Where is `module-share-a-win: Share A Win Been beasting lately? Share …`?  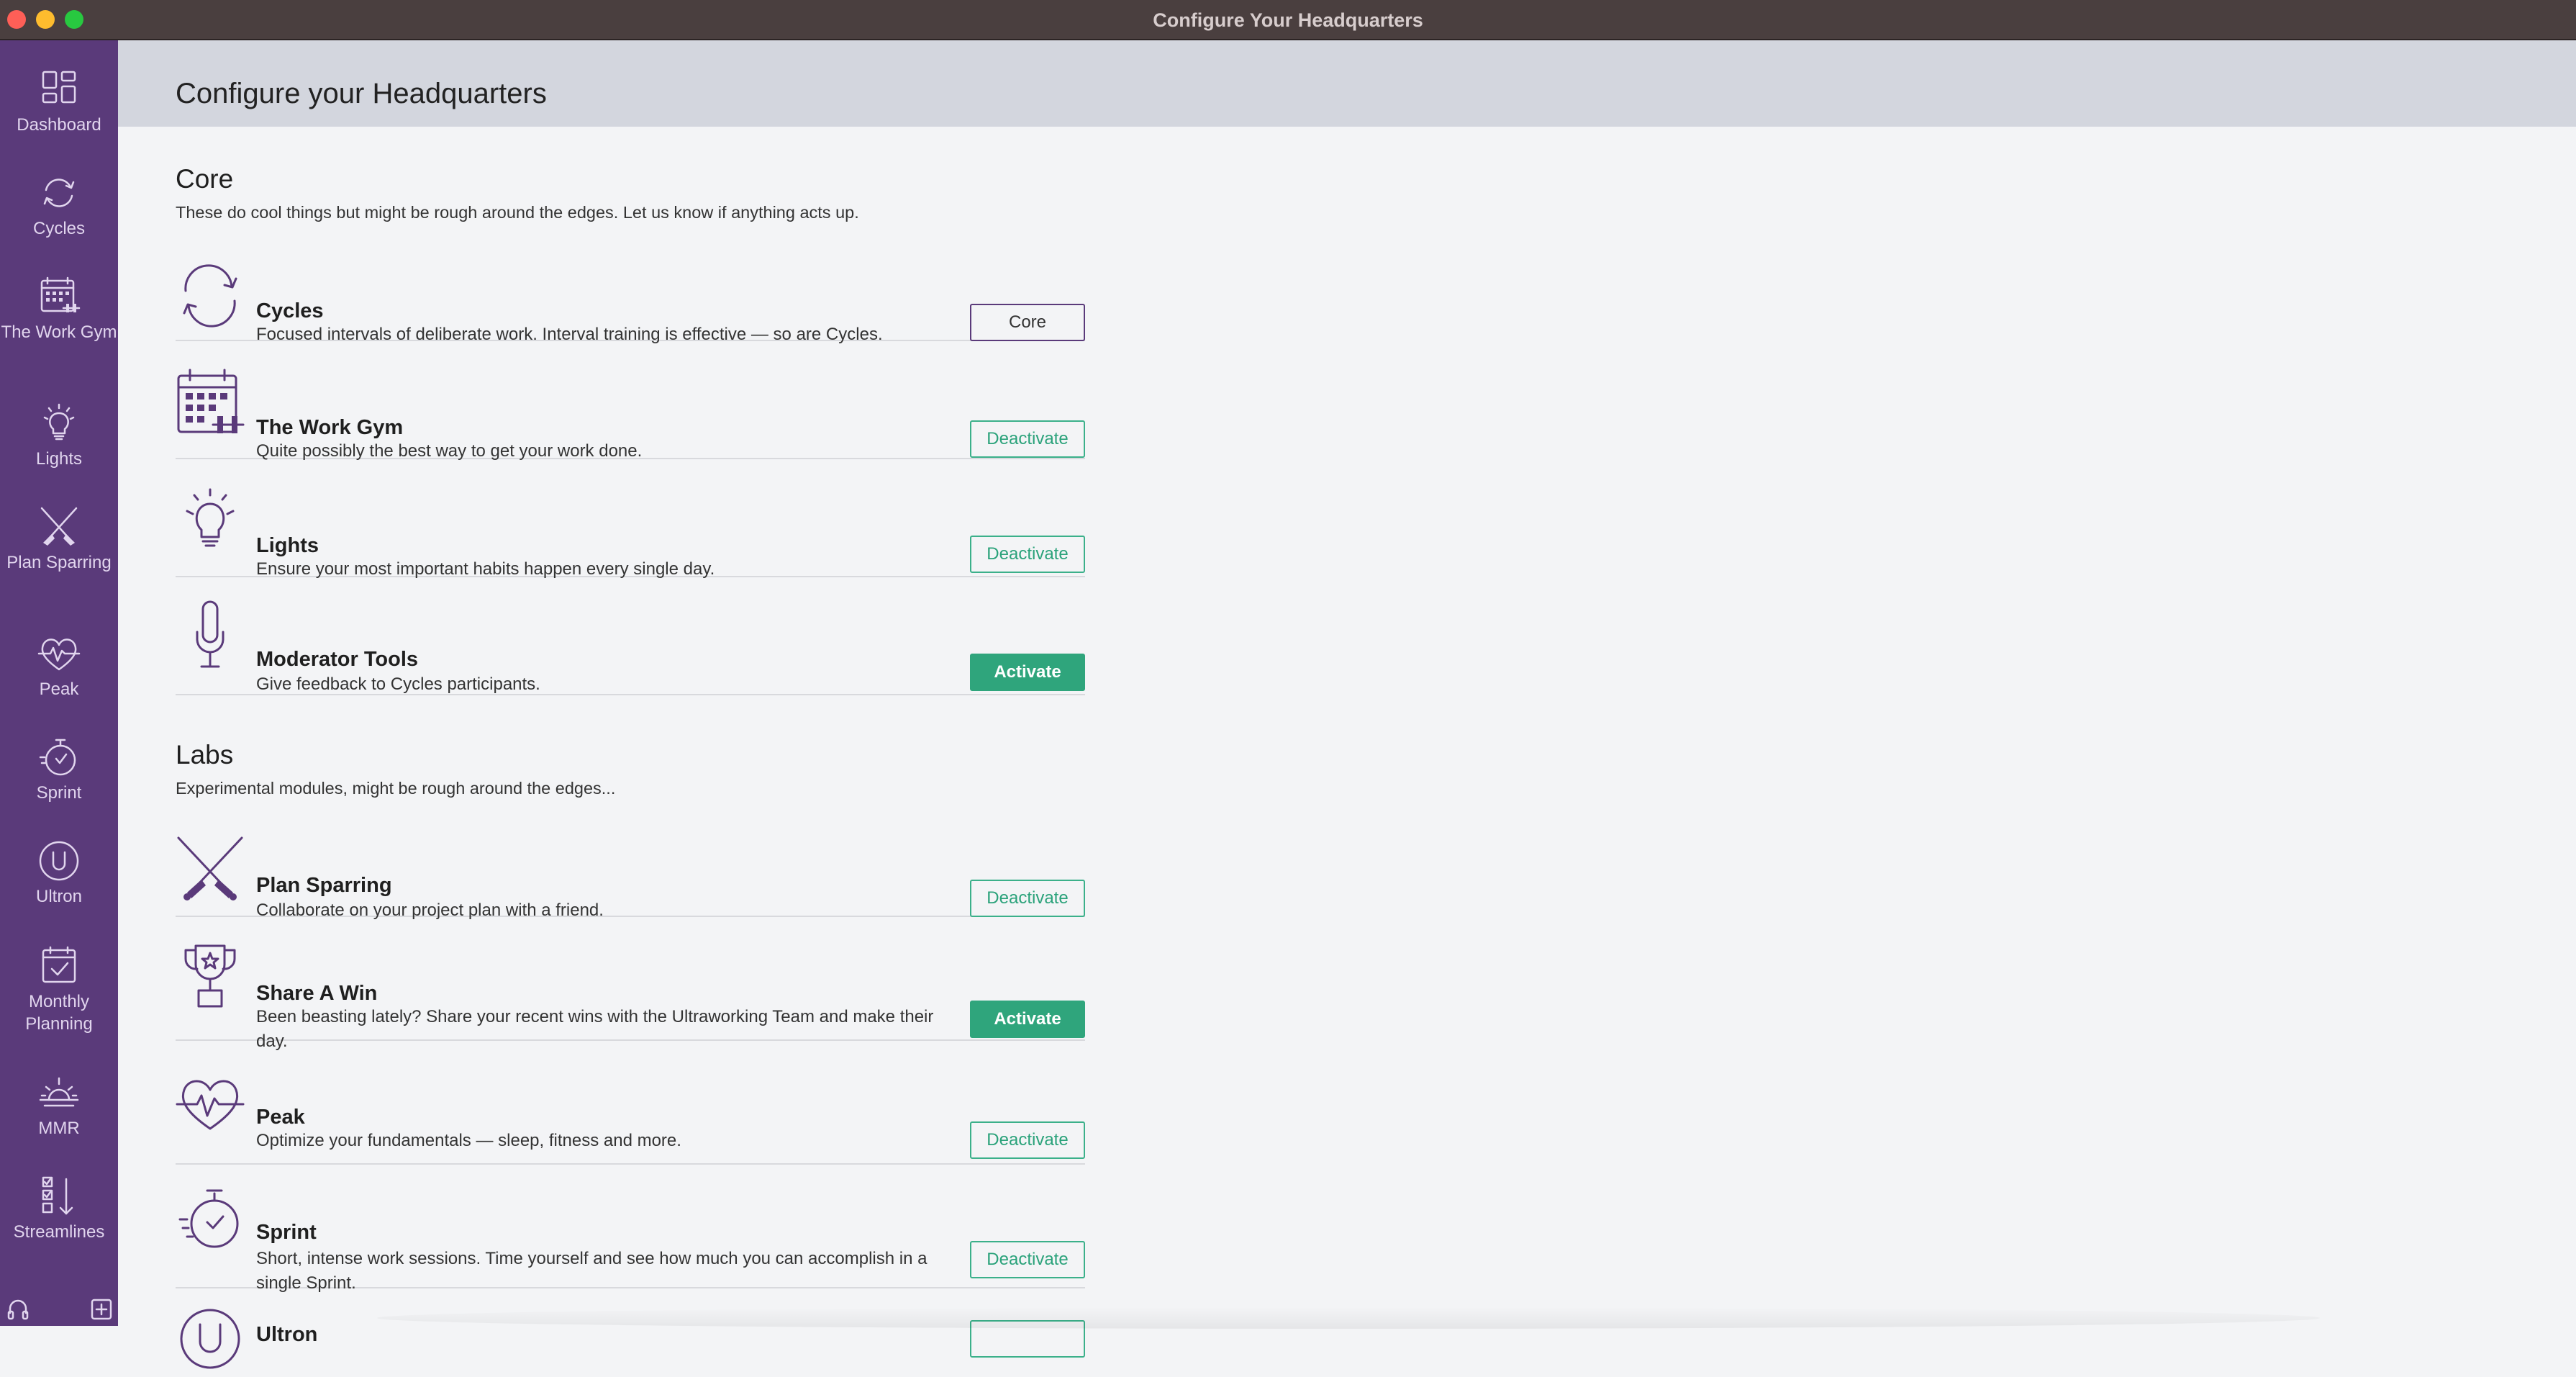 module-share-a-win: Share A Win Been beasting lately? Share … is located at coordinates (630, 984).